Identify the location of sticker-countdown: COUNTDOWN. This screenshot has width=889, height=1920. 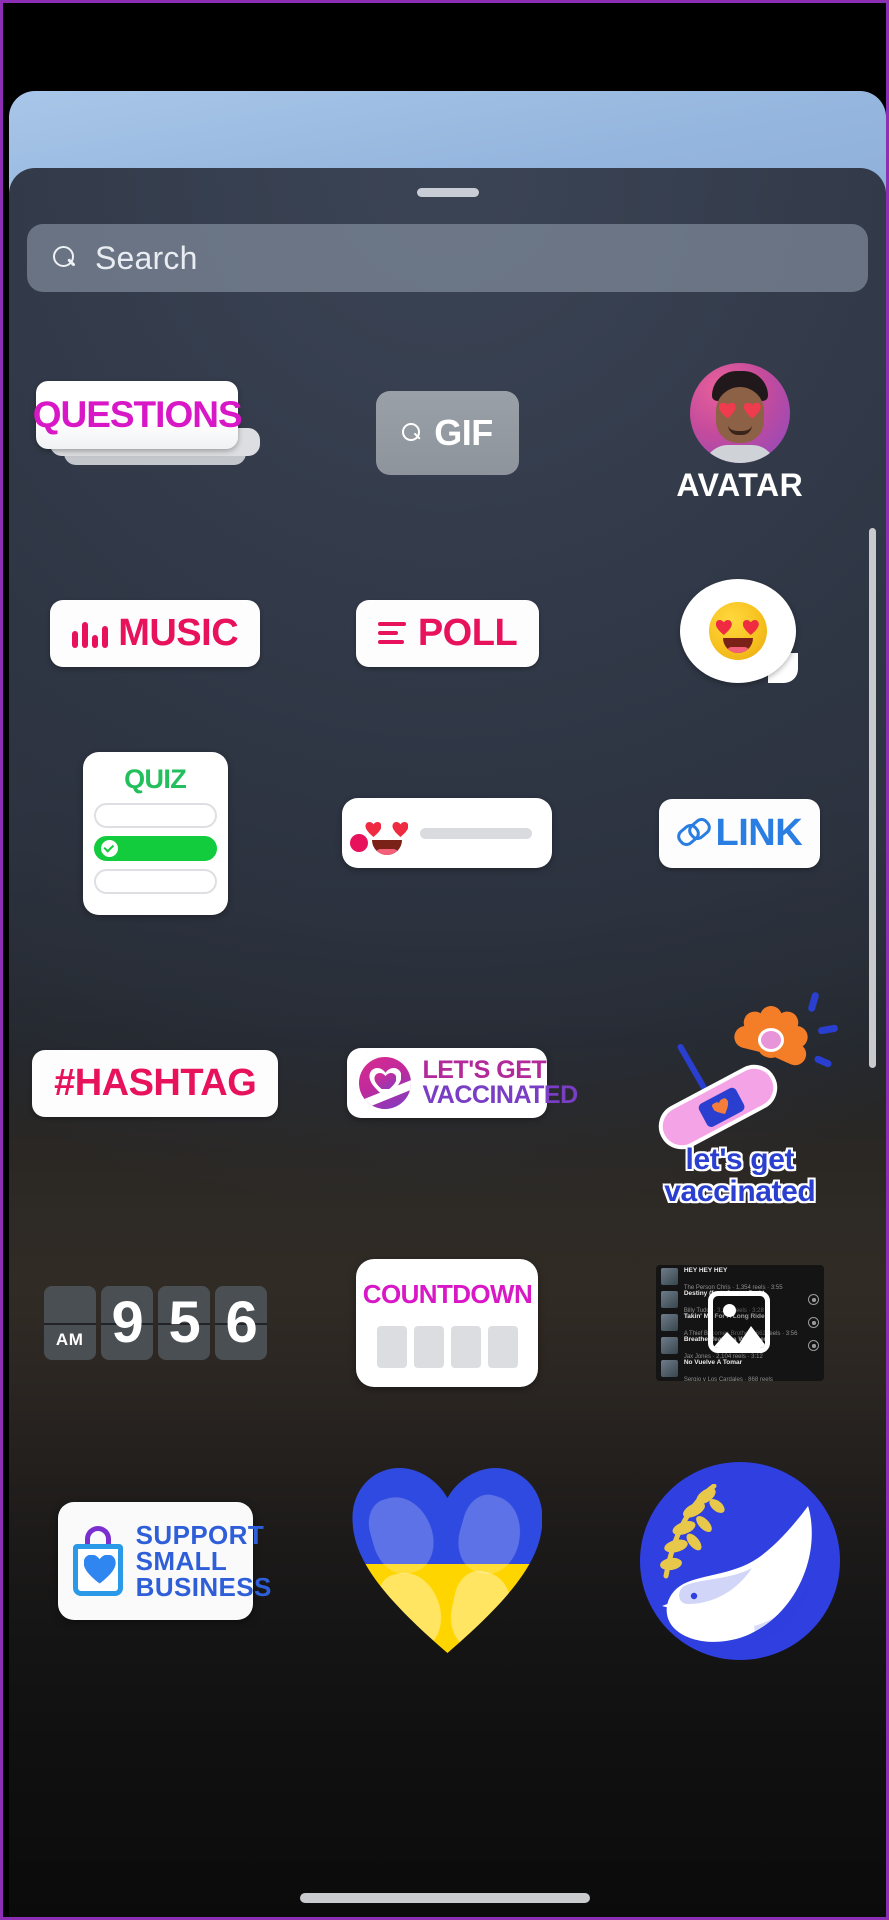
(447, 1323).